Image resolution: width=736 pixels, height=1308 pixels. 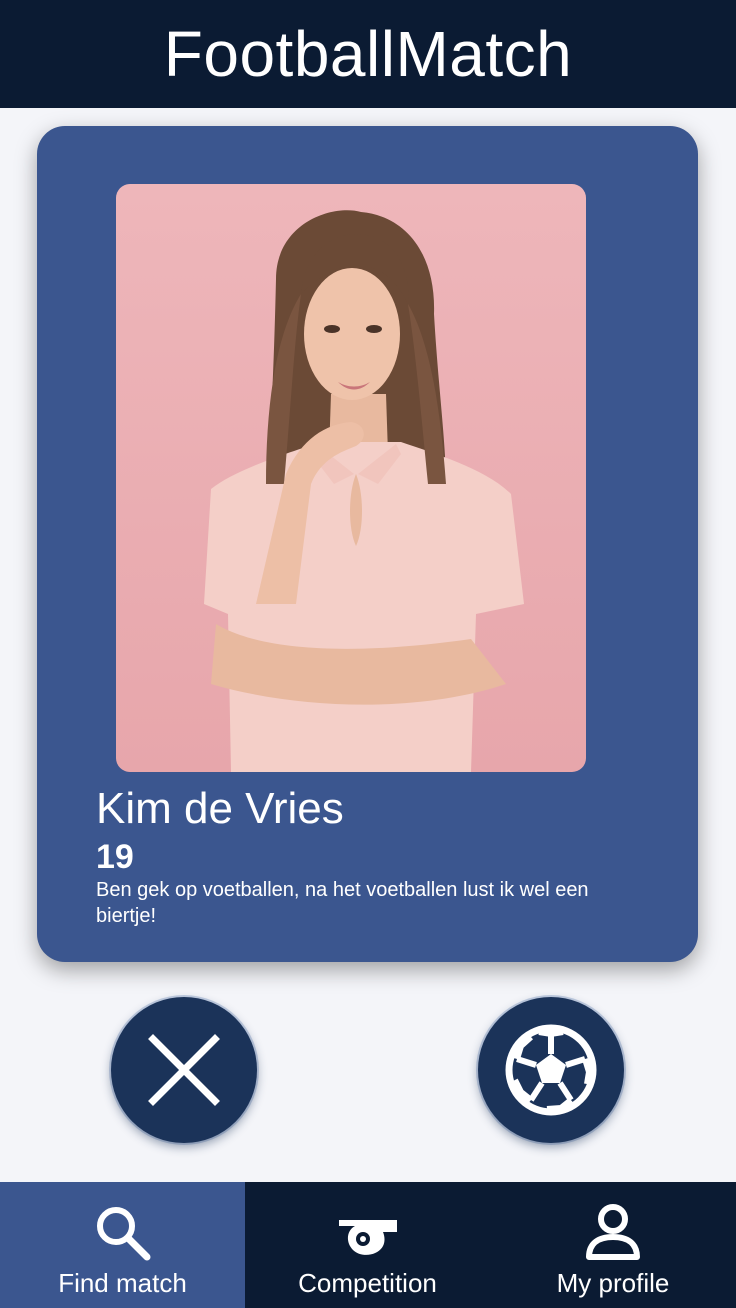 I want to click on like-button, so click(x=551, y=1070).